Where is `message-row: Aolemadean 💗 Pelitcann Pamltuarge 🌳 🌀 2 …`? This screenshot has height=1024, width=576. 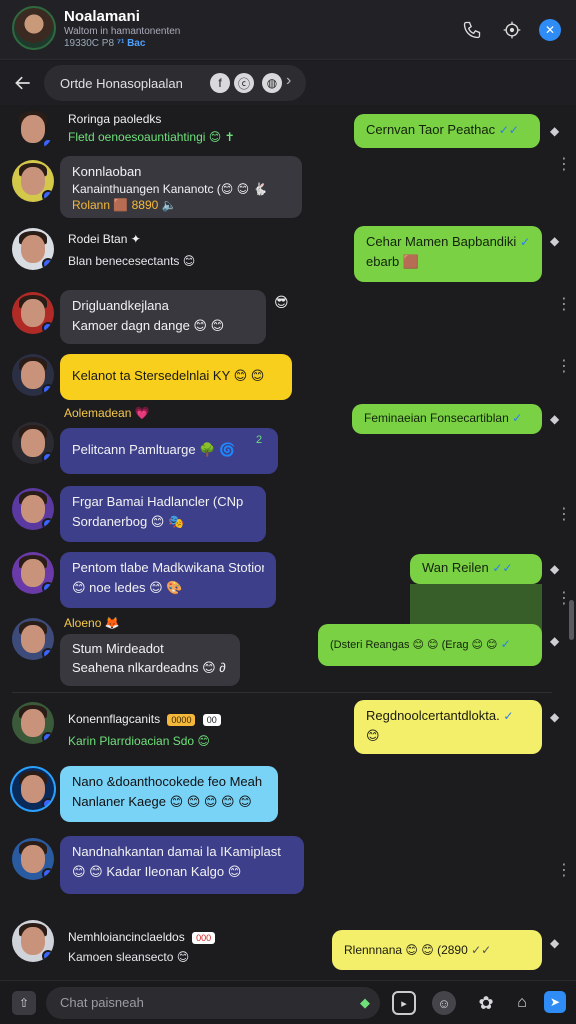 message-row: Aolemadean 💗 Pelitcann Pamltuarge 🌳 🌀 2 … is located at coordinates (288, 442).